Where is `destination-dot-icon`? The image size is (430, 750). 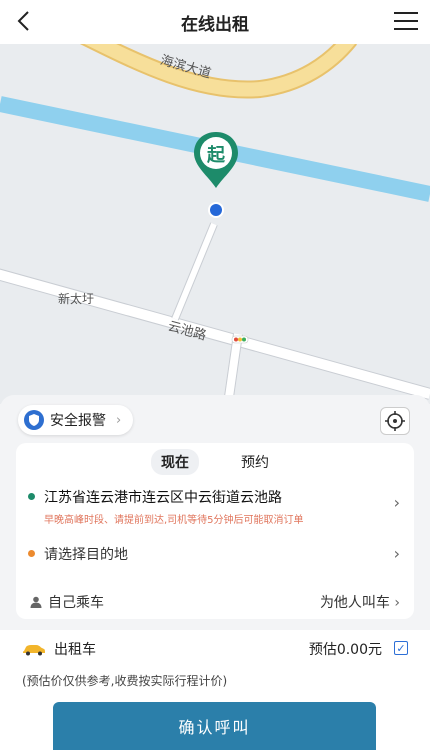
destination-dot-icon is located at coordinates (31, 553).